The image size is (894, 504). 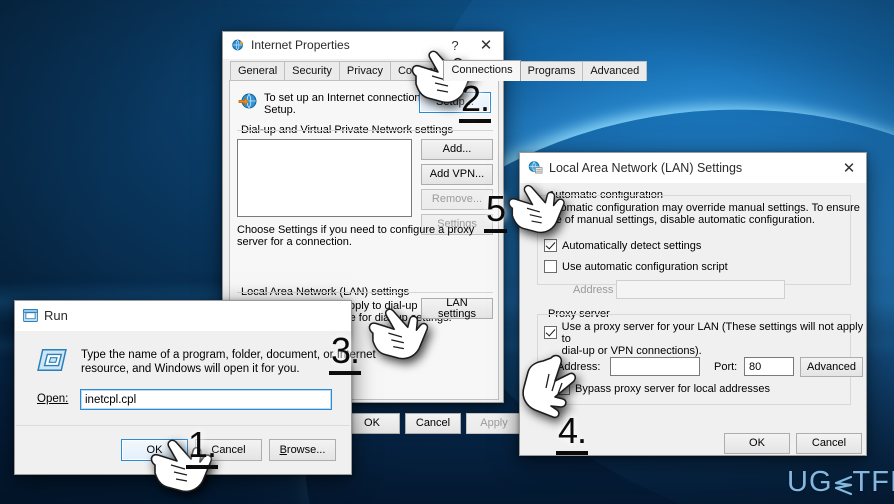 I want to click on lan-settings-cancel-button: Cancel, so click(x=829, y=443).